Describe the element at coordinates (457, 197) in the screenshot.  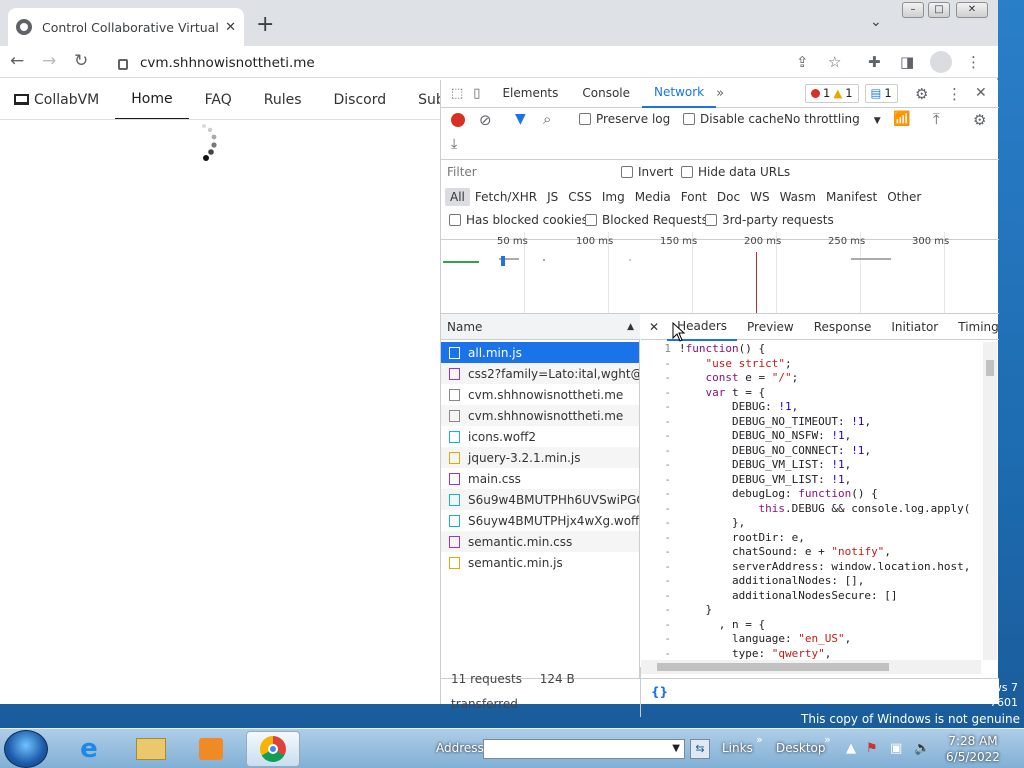
I see `type-filter-all: All` at that location.